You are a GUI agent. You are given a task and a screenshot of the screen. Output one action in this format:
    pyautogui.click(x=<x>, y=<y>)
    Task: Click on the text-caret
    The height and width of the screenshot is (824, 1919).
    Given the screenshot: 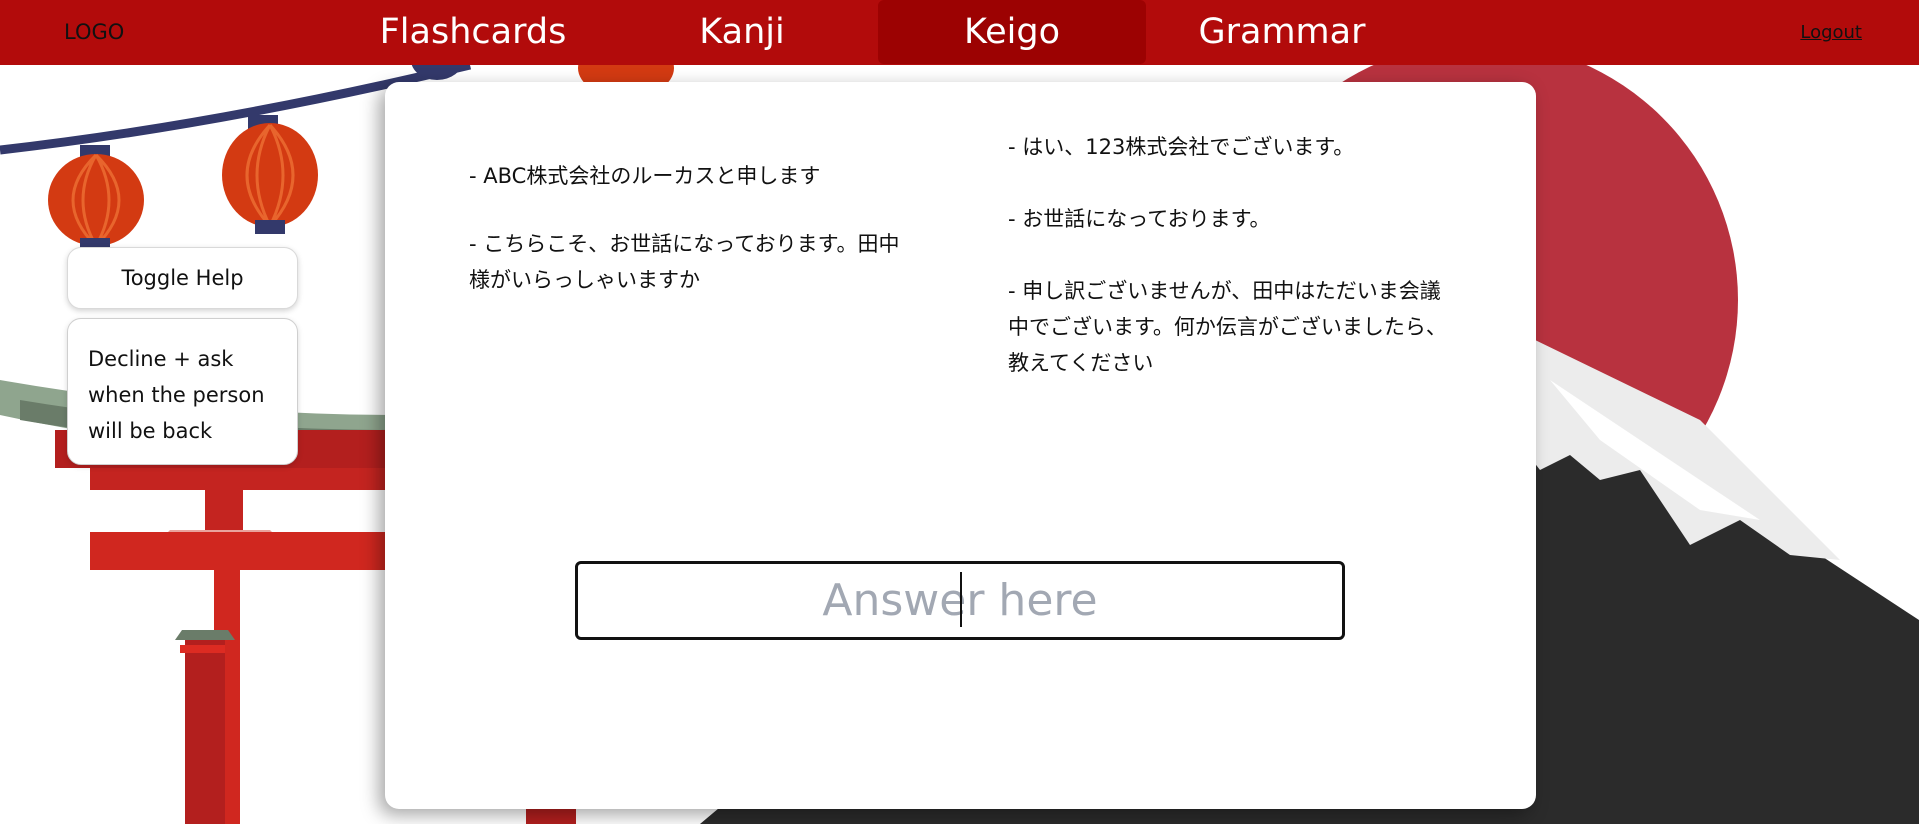 What is the action you would take?
    pyautogui.click(x=961, y=599)
    